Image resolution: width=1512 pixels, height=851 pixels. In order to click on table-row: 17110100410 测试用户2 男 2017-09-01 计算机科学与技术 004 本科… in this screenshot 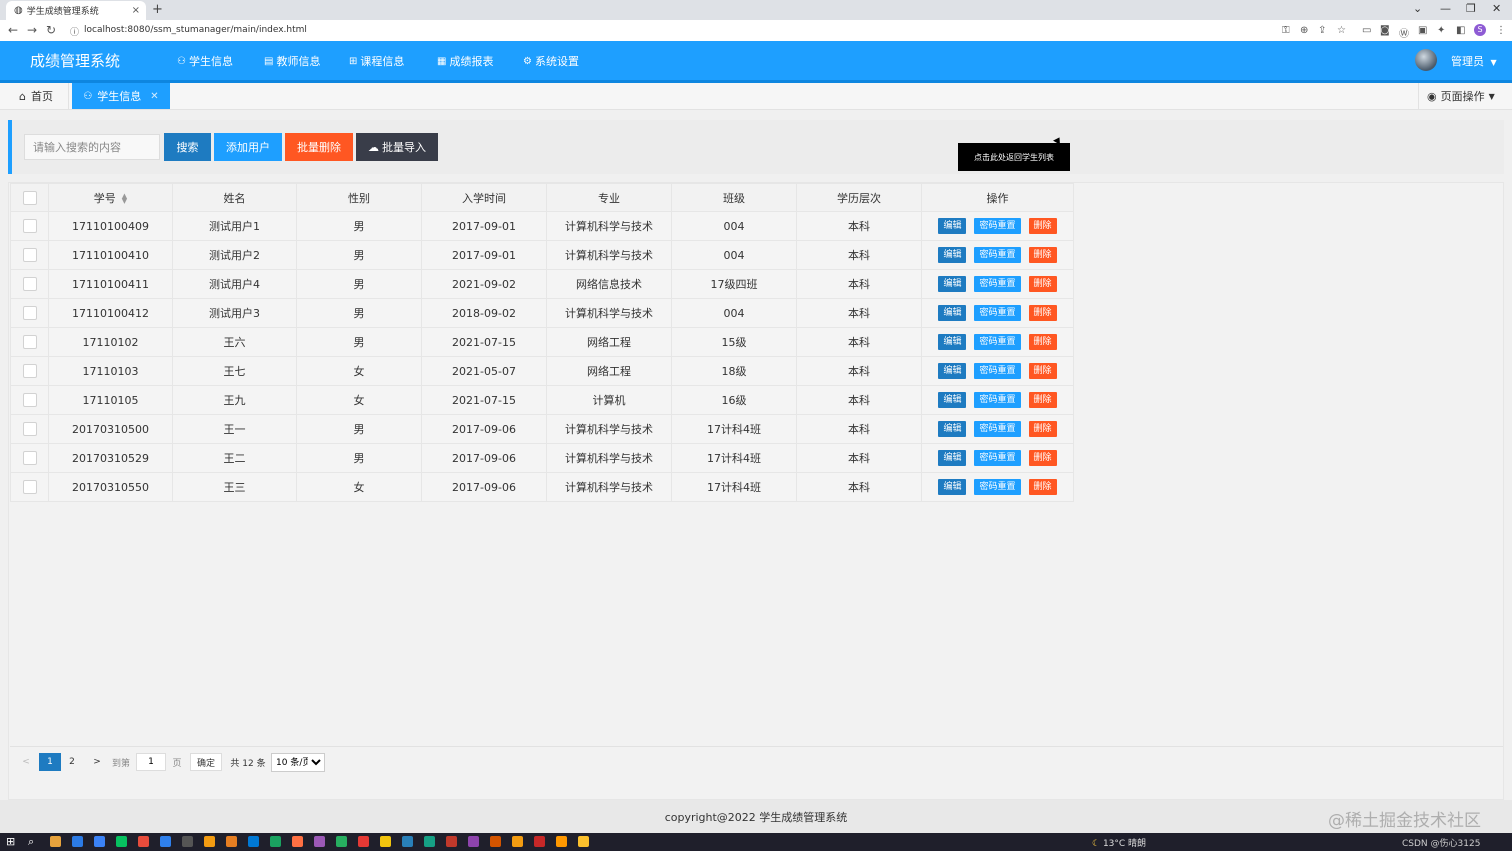, I will do `click(542, 255)`.